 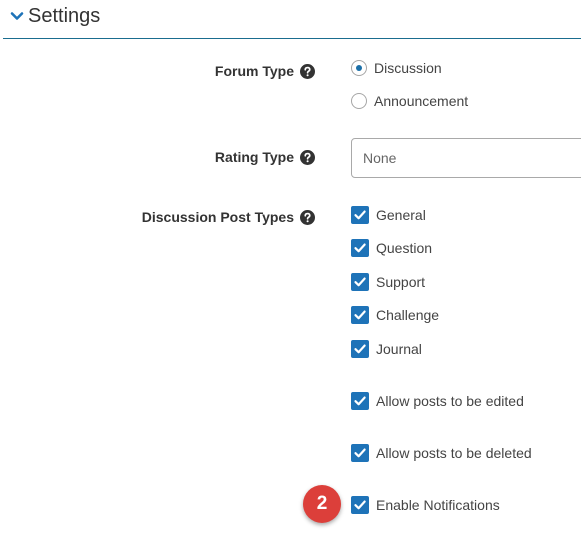 What do you see at coordinates (292, 38) in the screenshot?
I see `section-divider` at bounding box center [292, 38].